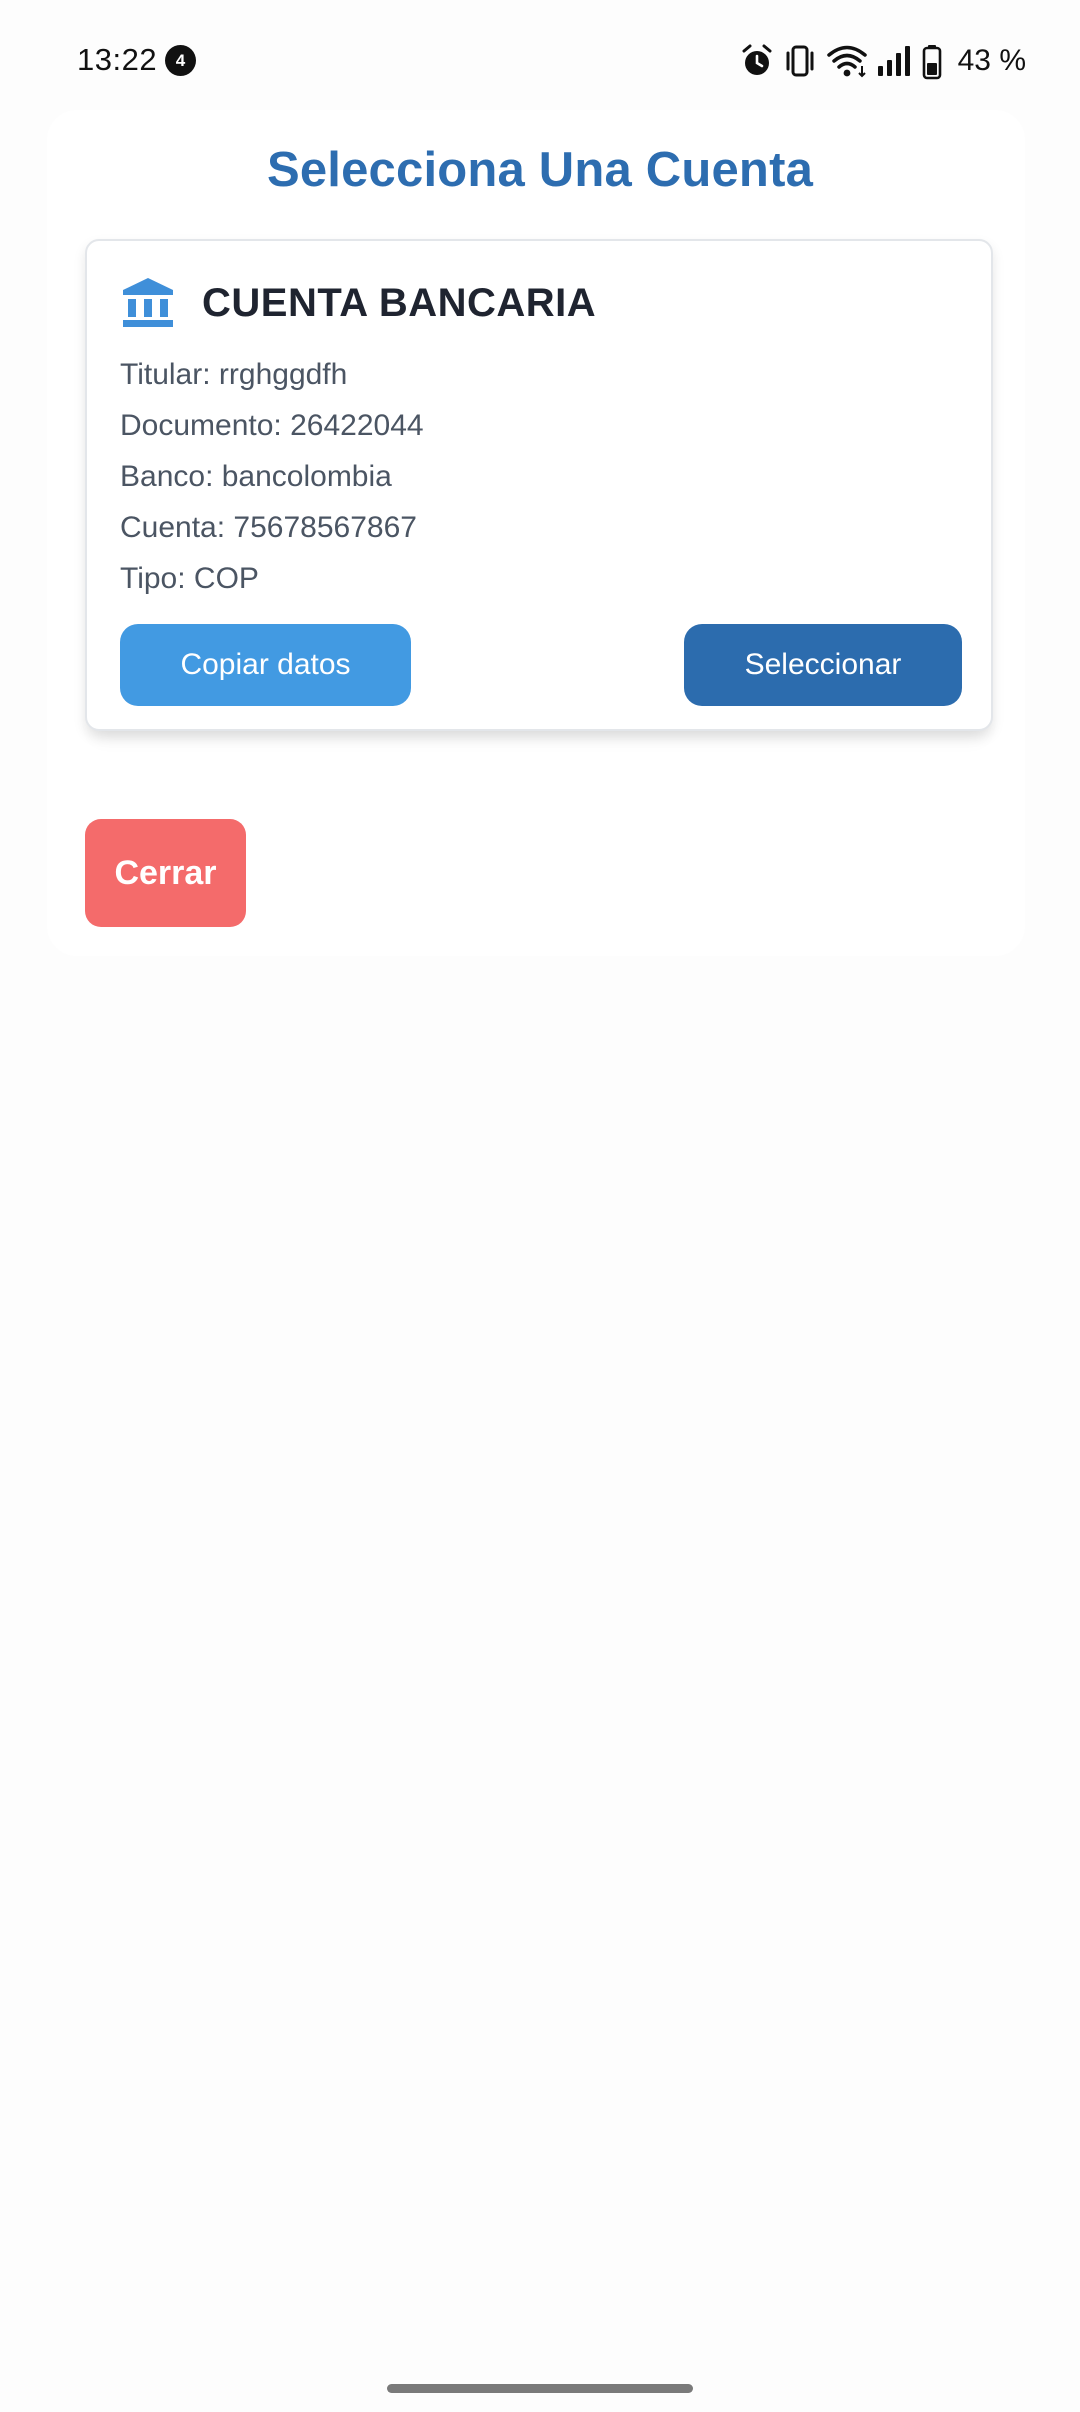 This screenshot has width=1080, height=2412. I want to click on battery-icon, so click(932, 62).